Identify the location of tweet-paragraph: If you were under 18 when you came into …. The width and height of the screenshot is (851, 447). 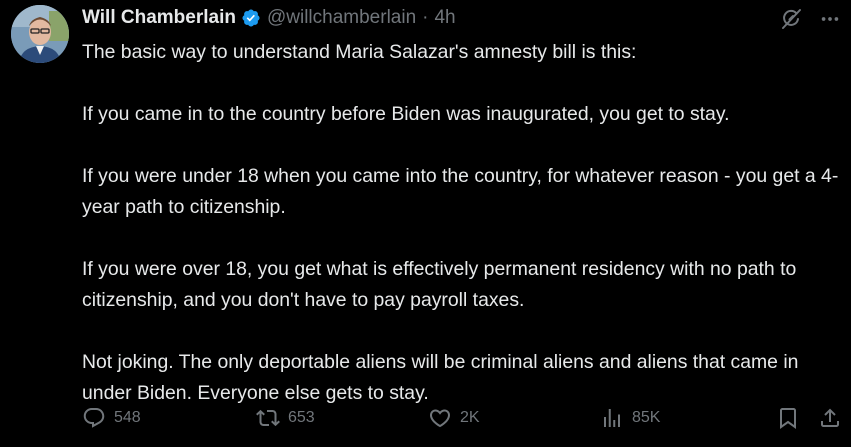
(460, 191).